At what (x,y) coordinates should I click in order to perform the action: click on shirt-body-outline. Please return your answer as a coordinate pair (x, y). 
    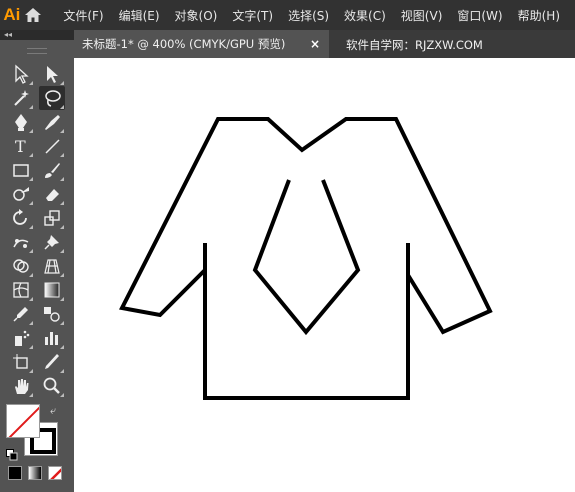
    Looking at the image, I should click on (306, 321).